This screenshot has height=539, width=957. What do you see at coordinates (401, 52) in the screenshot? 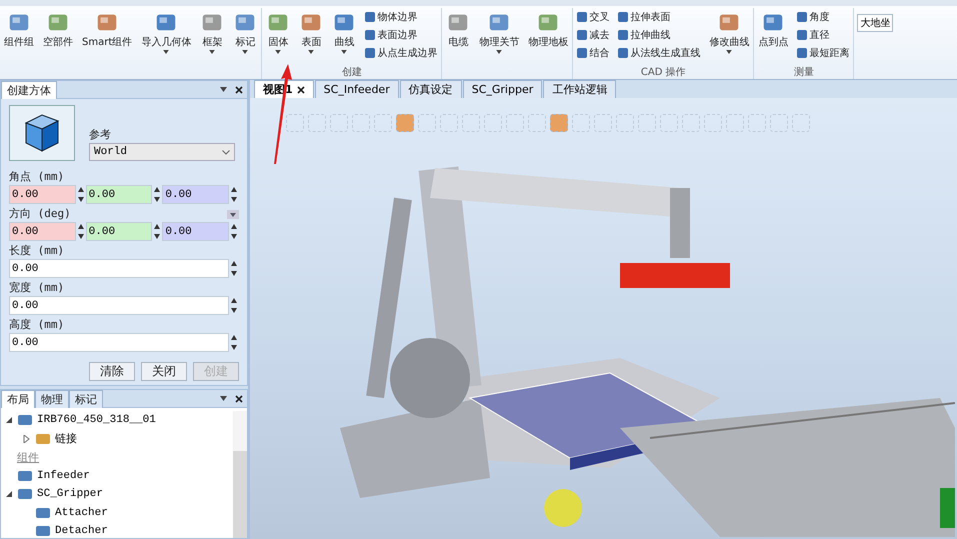
I see `ribbon-button: 从点生成边界` at bounding box center [401, 52].